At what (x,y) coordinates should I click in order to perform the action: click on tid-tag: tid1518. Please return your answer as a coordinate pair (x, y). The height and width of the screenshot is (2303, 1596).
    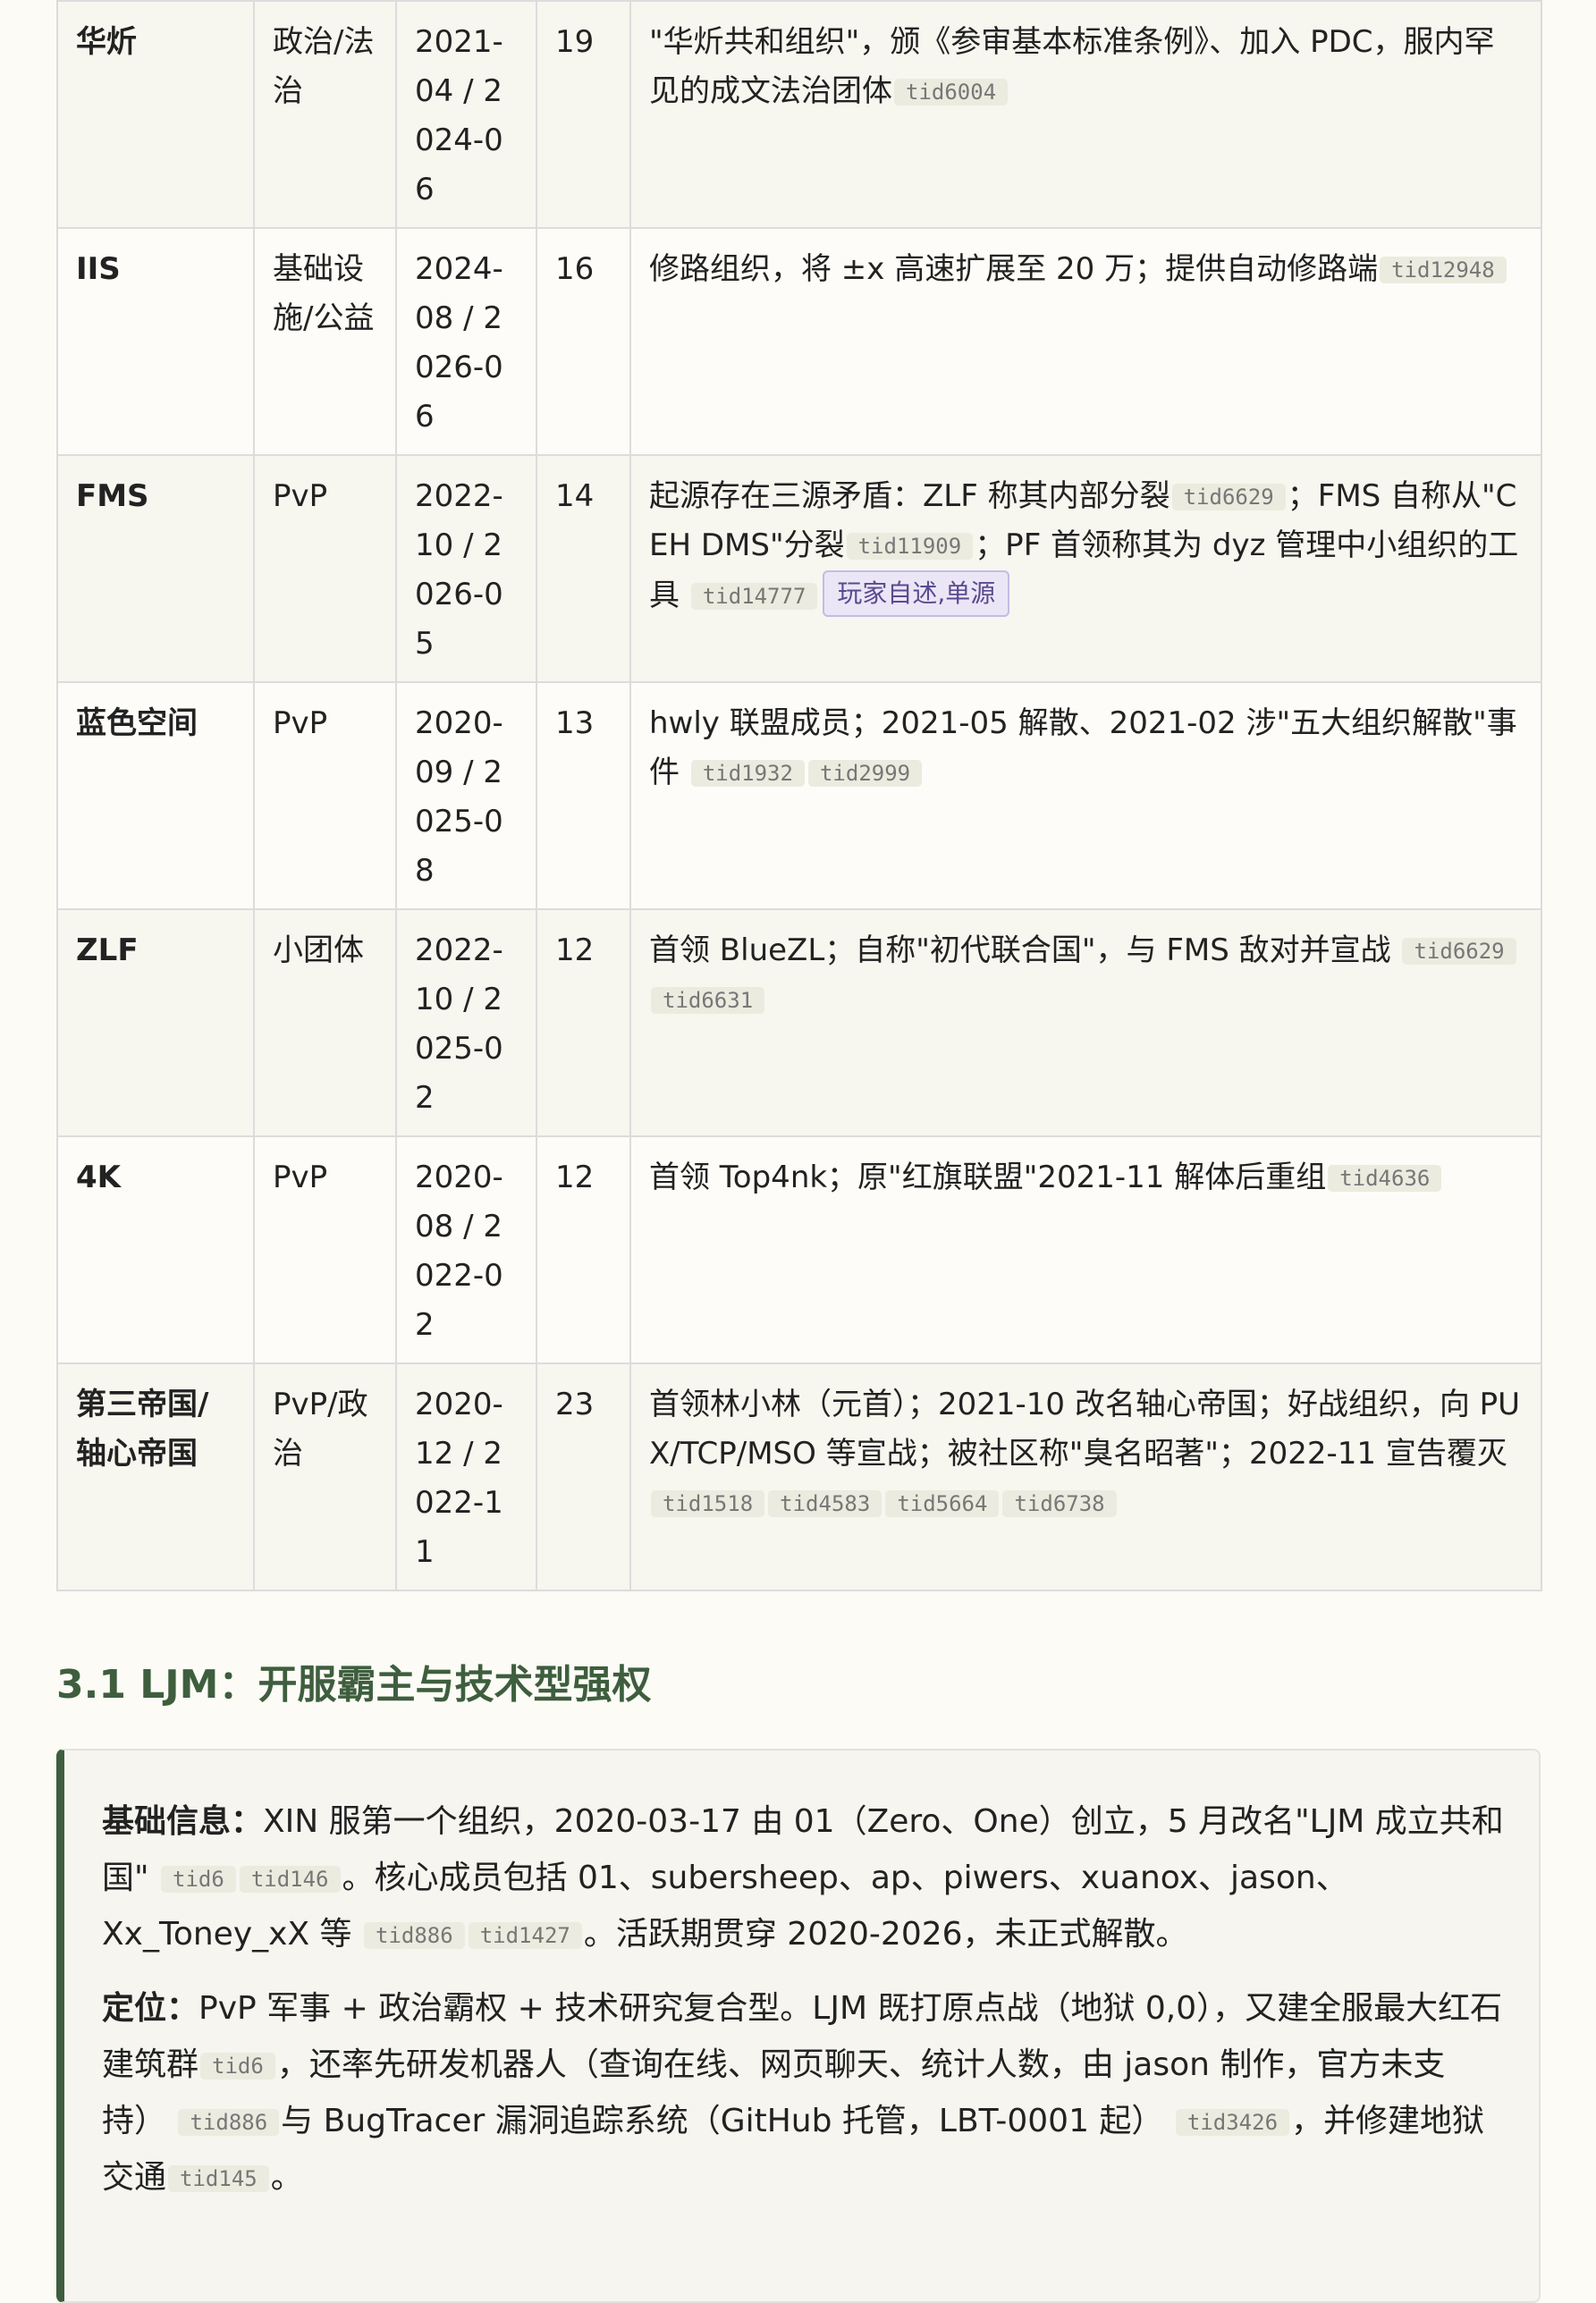
    Looking at the image, I should click on (708, 1503).